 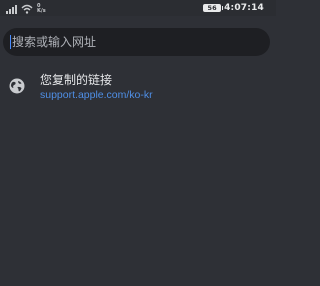 I want to click on suggestion-url: support.apple.com/ko-kr, so click(x=96, y=95).